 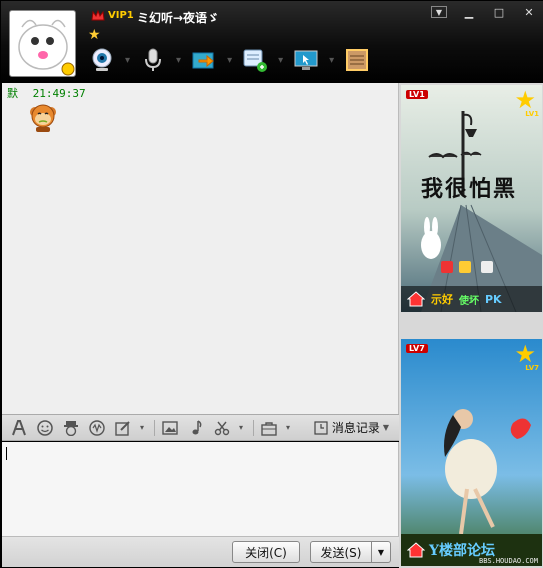 I want to click on message-sender: 默, so click(x=12, y=93).